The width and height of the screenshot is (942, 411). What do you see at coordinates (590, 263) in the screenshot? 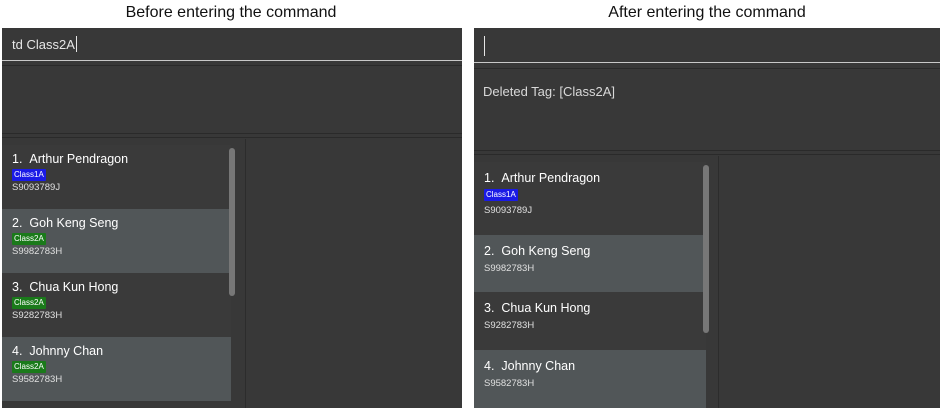
I see `person-card: 2. Goh Keng Seng S9982783H` at bounding box center [590, 263].